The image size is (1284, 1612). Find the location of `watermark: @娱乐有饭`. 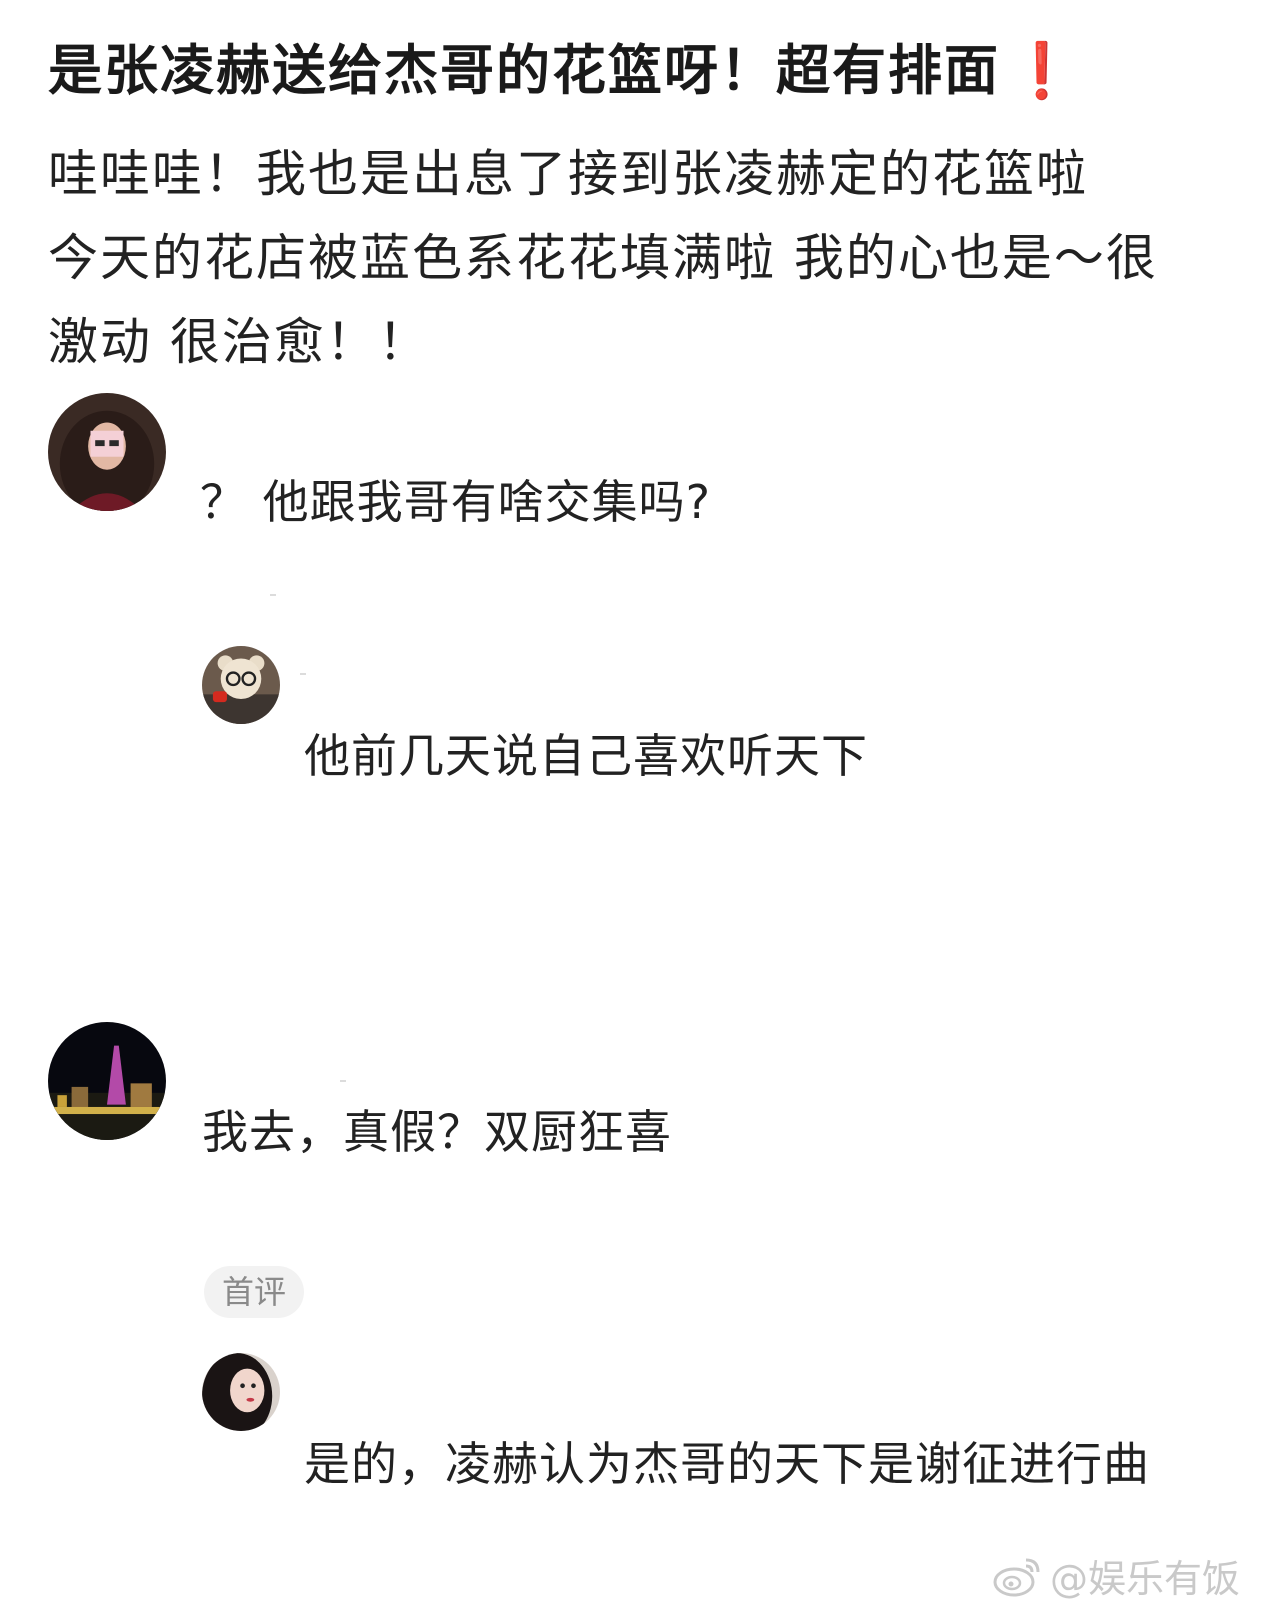

watermark: @娱乐有饭 is located at coordinates (1116, 1575).